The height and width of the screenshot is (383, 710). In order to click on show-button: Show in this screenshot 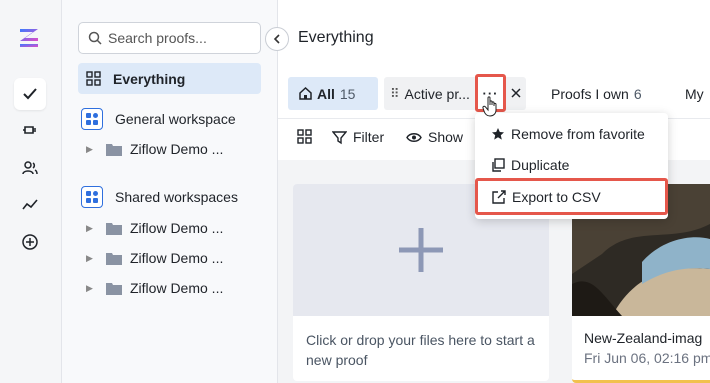, I will do `click(434, 137)`.